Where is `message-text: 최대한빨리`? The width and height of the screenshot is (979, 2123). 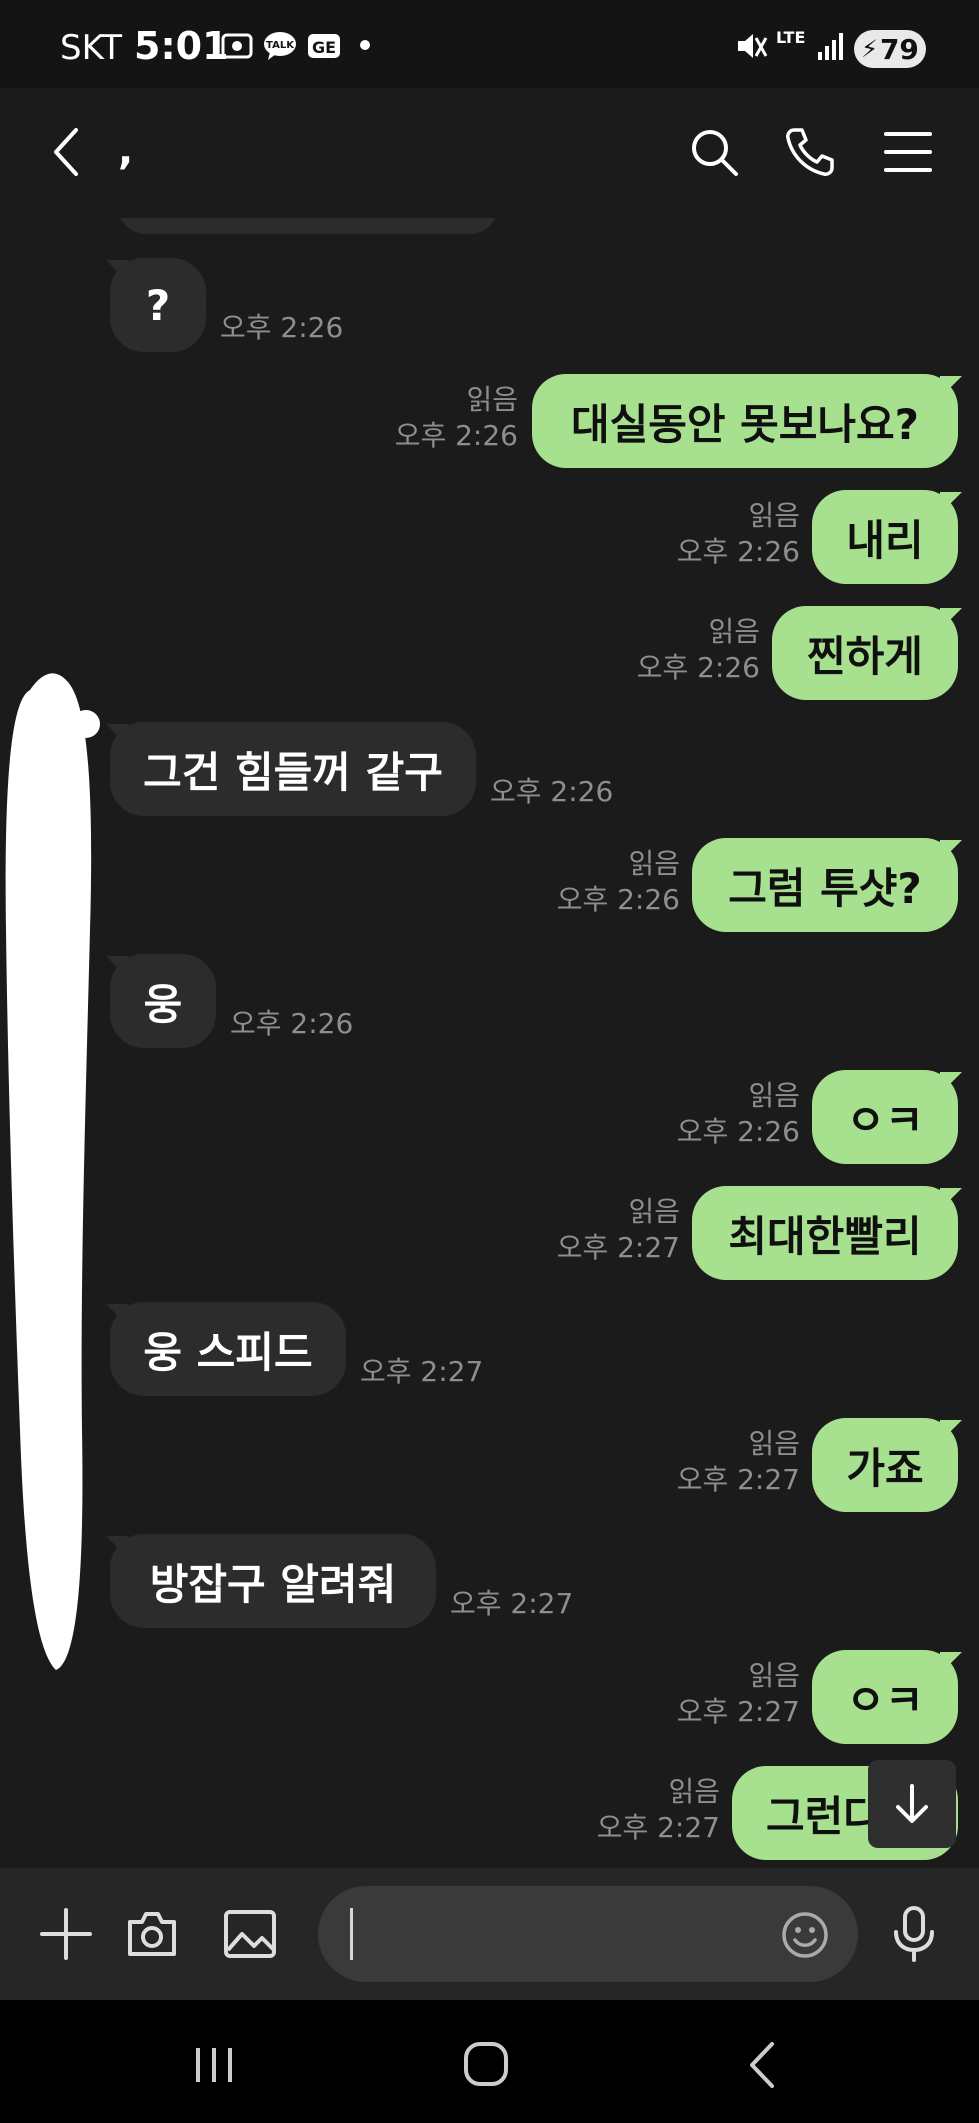 message-text: 최대한빨리 is located at coordinates (825, 1236).